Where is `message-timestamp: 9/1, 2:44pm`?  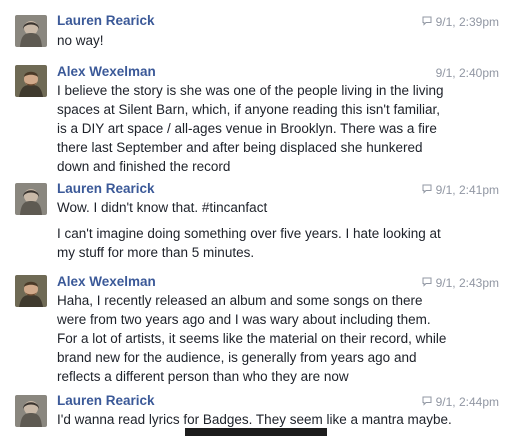 message-timestamp: 9/1, 2:44pm is located at coordinates (460, 402).